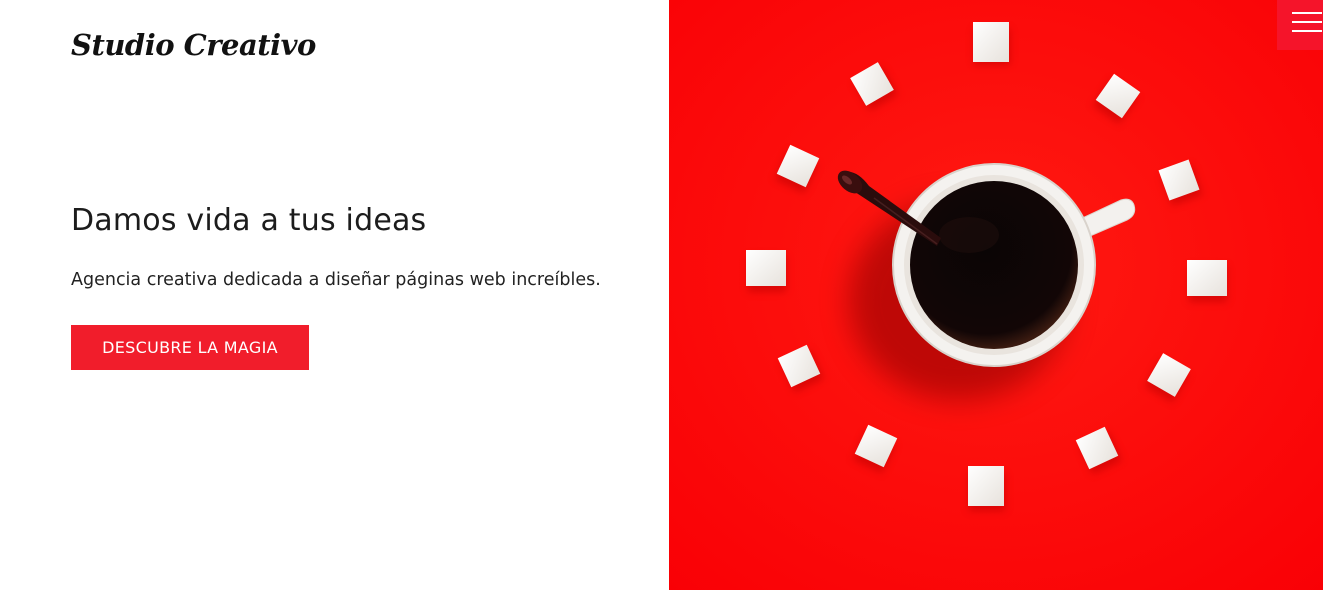  Describe the element at coordinates (190, 347) in the screenshot. I see `discover-magic-button: DESCUBRE LA MAGIA` at that location.